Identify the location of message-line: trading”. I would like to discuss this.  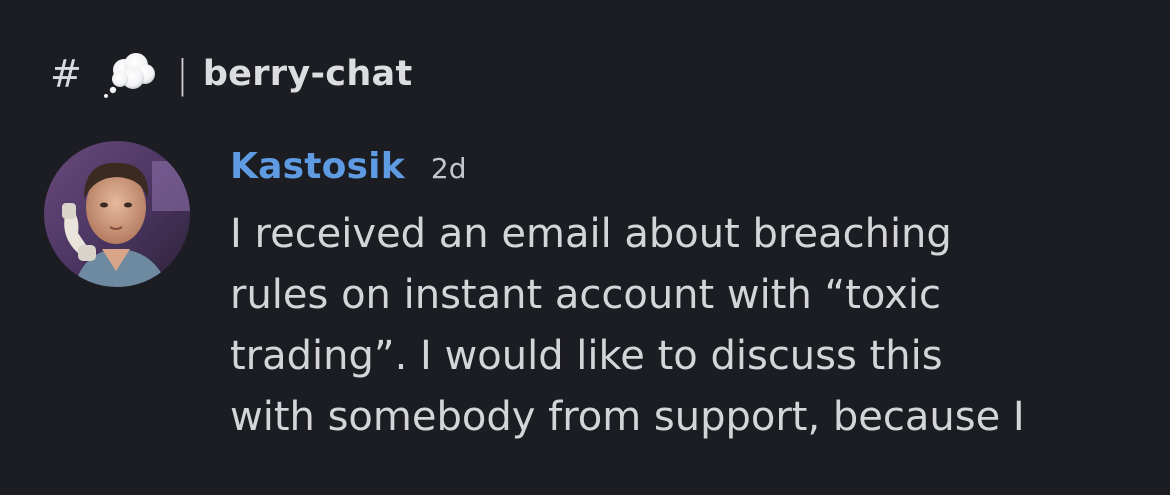
(586, 356).